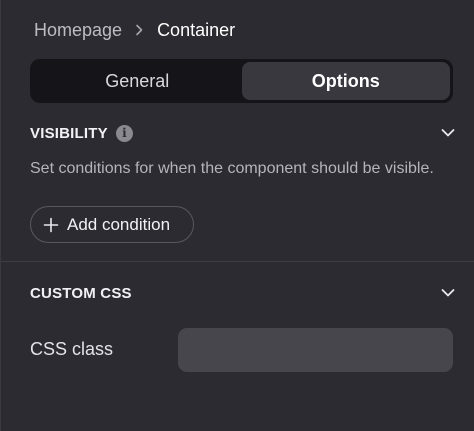  What do you see at coordinates (119, 224) in the screenshot?
I see `add-condition-label: Add condition` at bounding box center [119, 224].